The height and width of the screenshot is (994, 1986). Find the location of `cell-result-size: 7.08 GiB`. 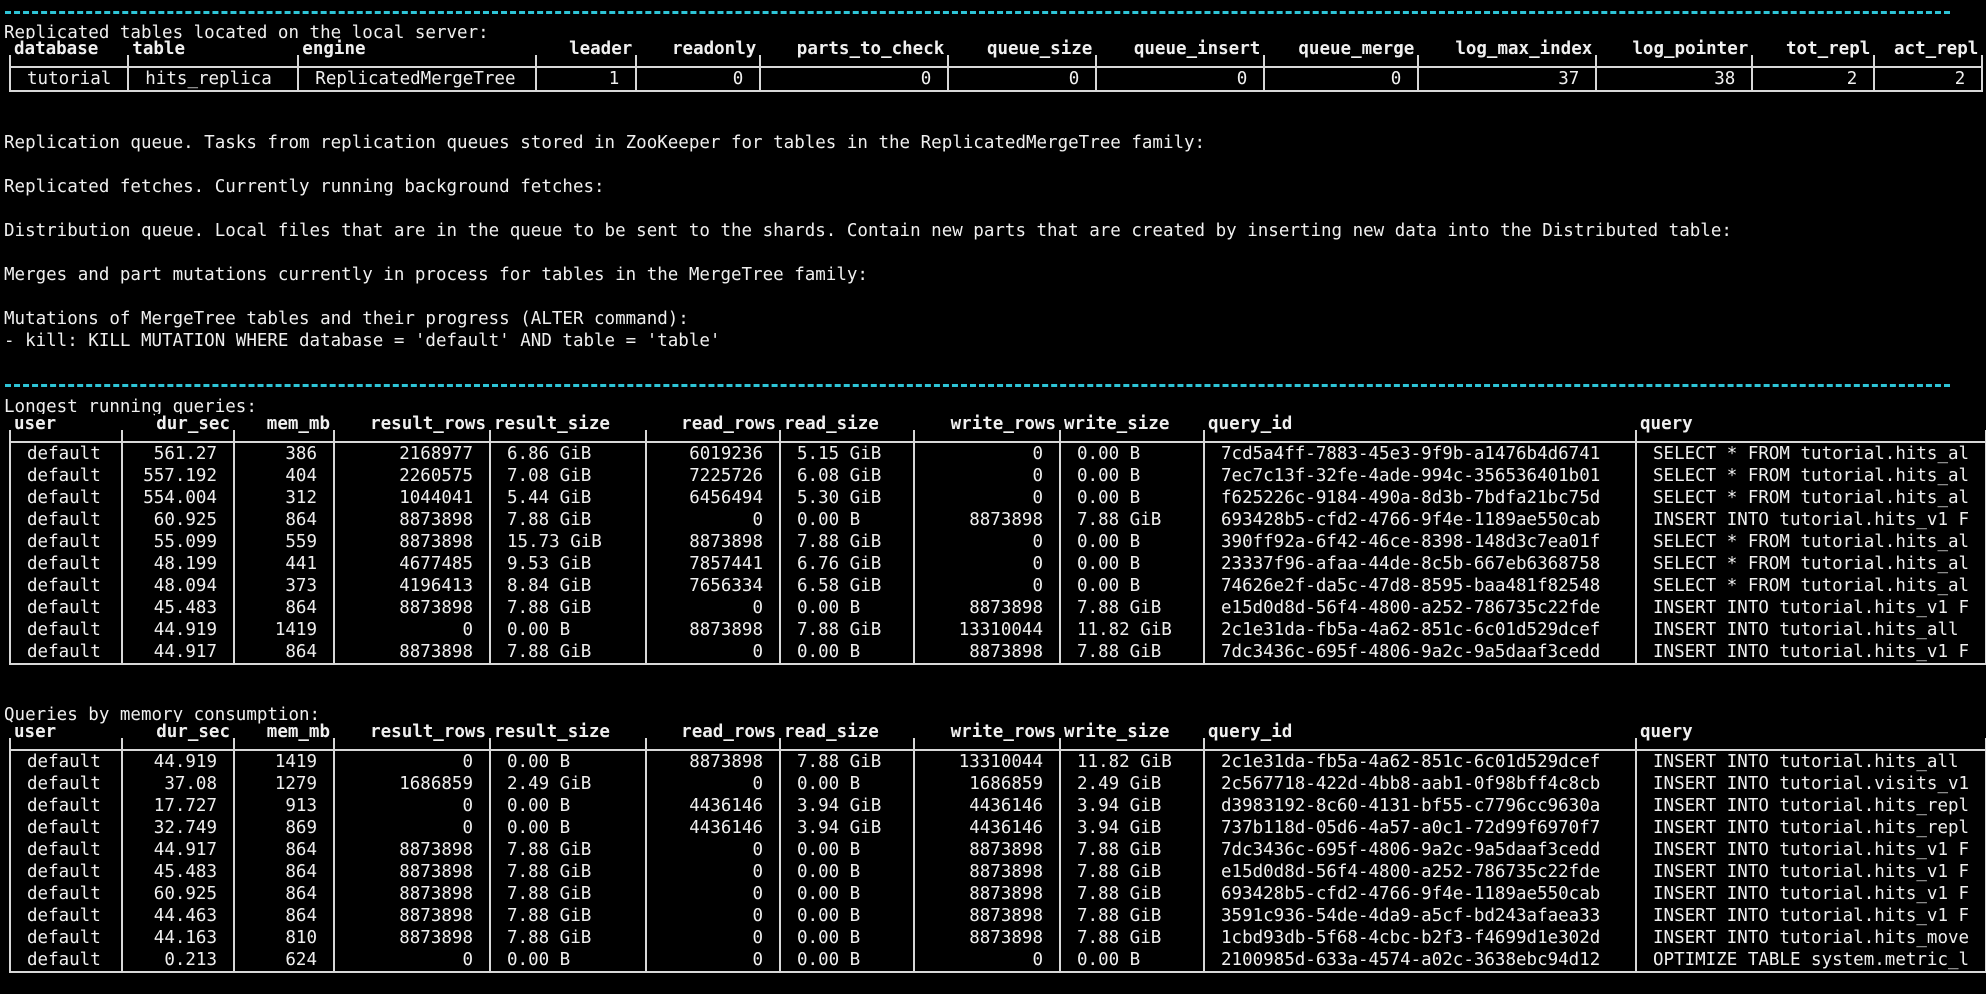

cell-result-size: 7.08 GiB is located at coordinates (567, 476).